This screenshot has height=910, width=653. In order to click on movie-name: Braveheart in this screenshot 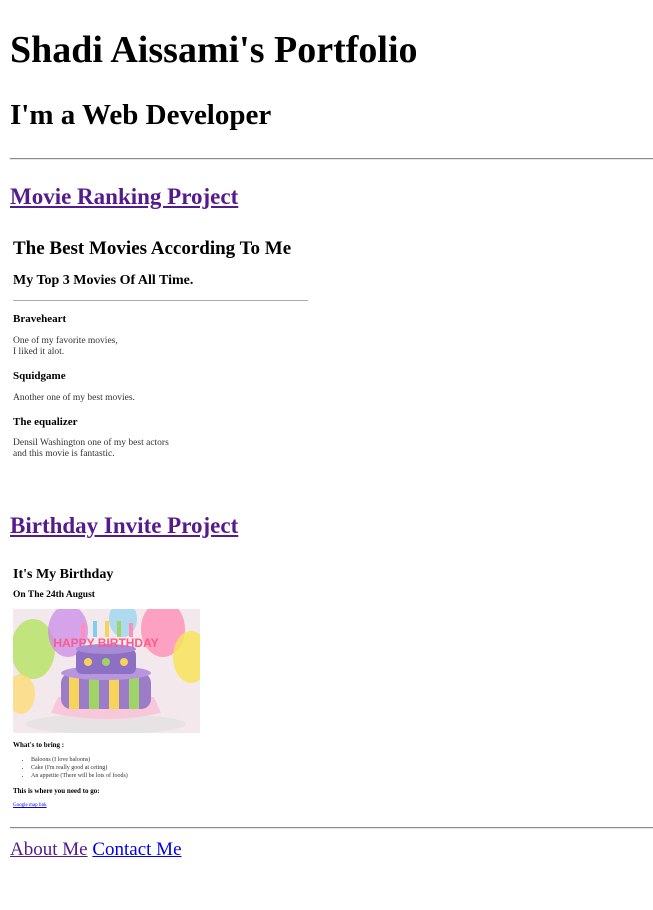, I will do `click(40, 319)`.